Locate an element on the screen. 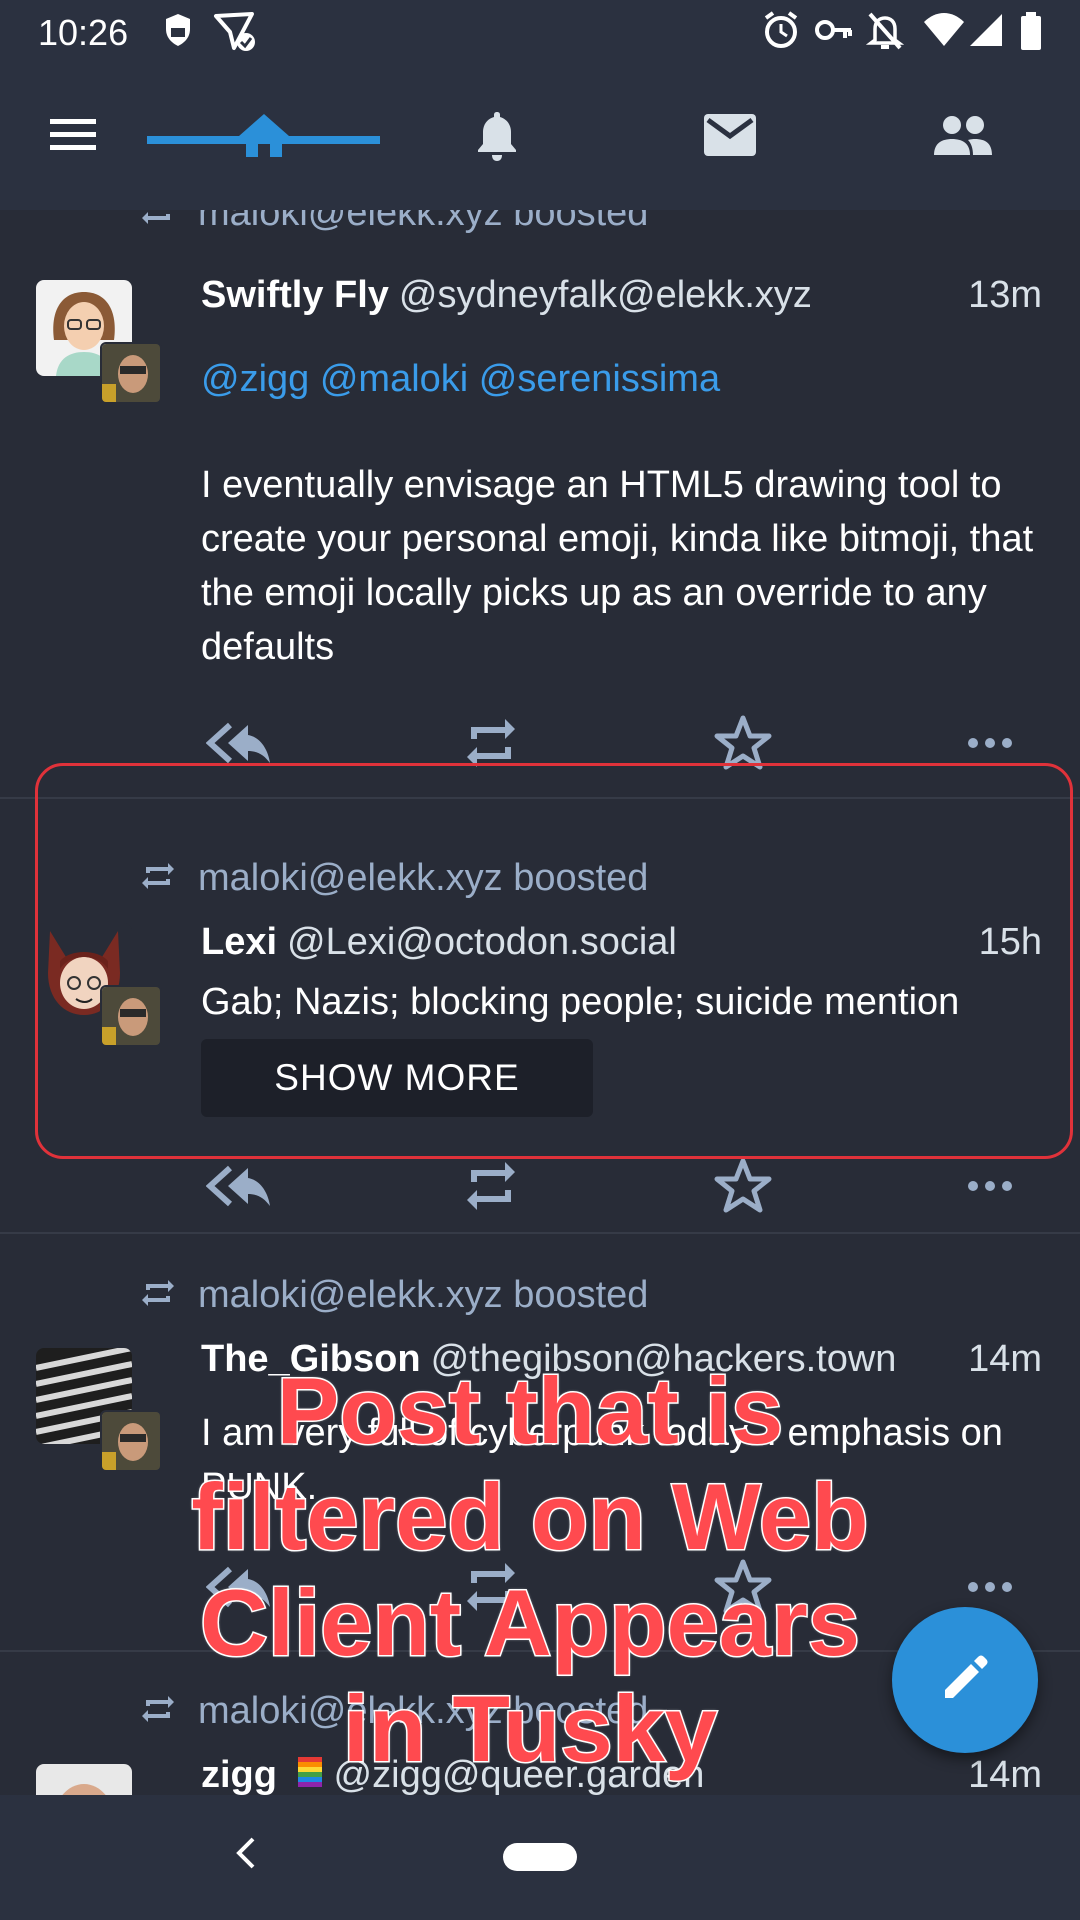  favourite-button is located at coordinates (743, 1188).